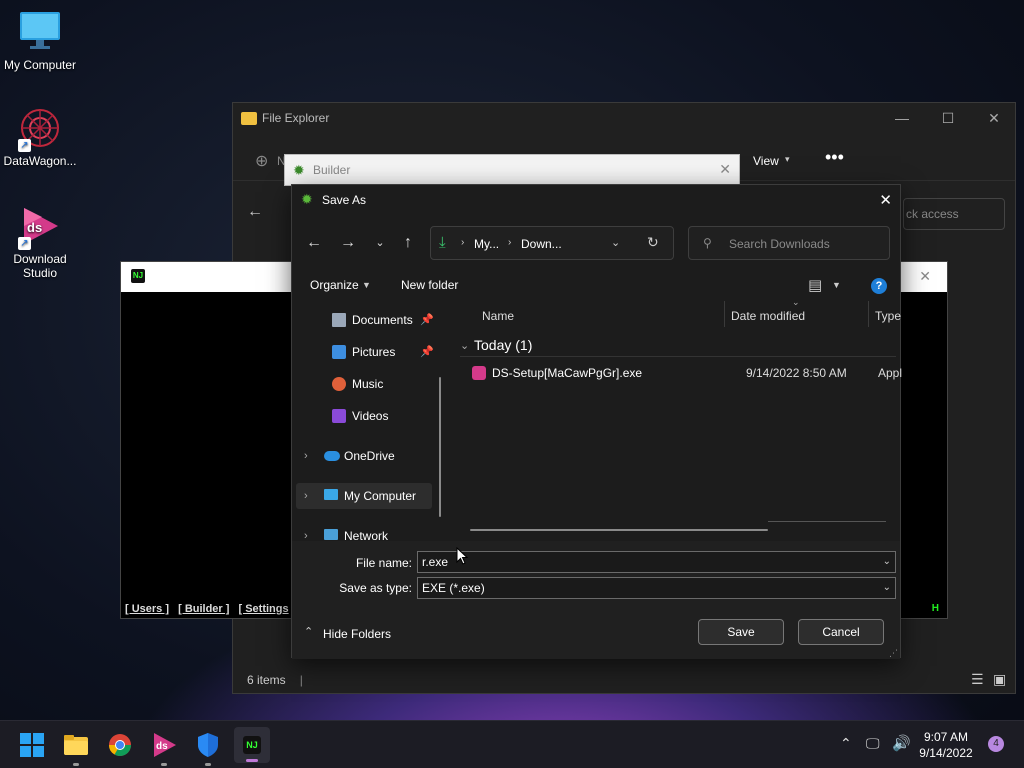 Image resolution: width=1024 pixels, height=768 pixels. What do you see at coordinates (334, 285) in the screenshot?
I see `organize-button: Organize` at bounding box center [334, 285].